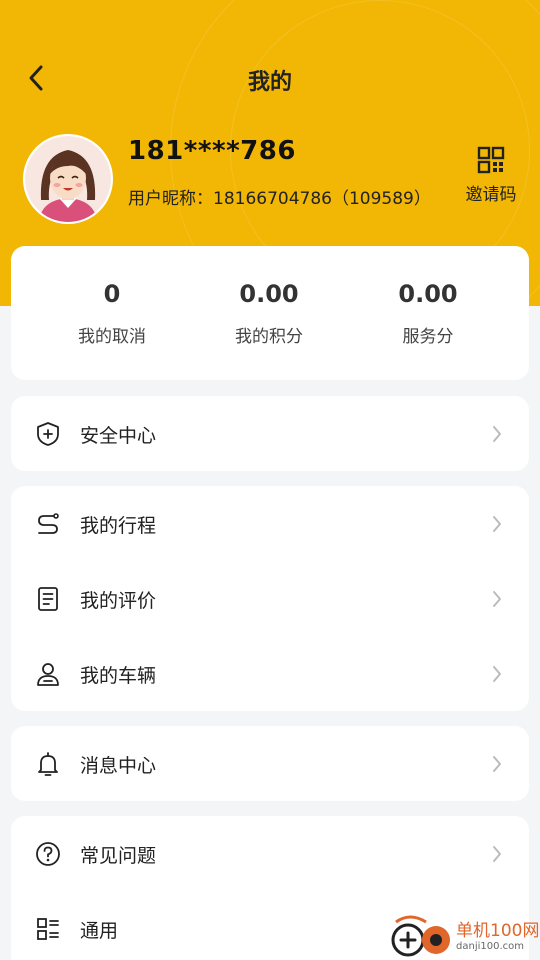 This screenshot has height=960, width=540. I want to click on menu-item-label: 常见问题, so click(118, 856).